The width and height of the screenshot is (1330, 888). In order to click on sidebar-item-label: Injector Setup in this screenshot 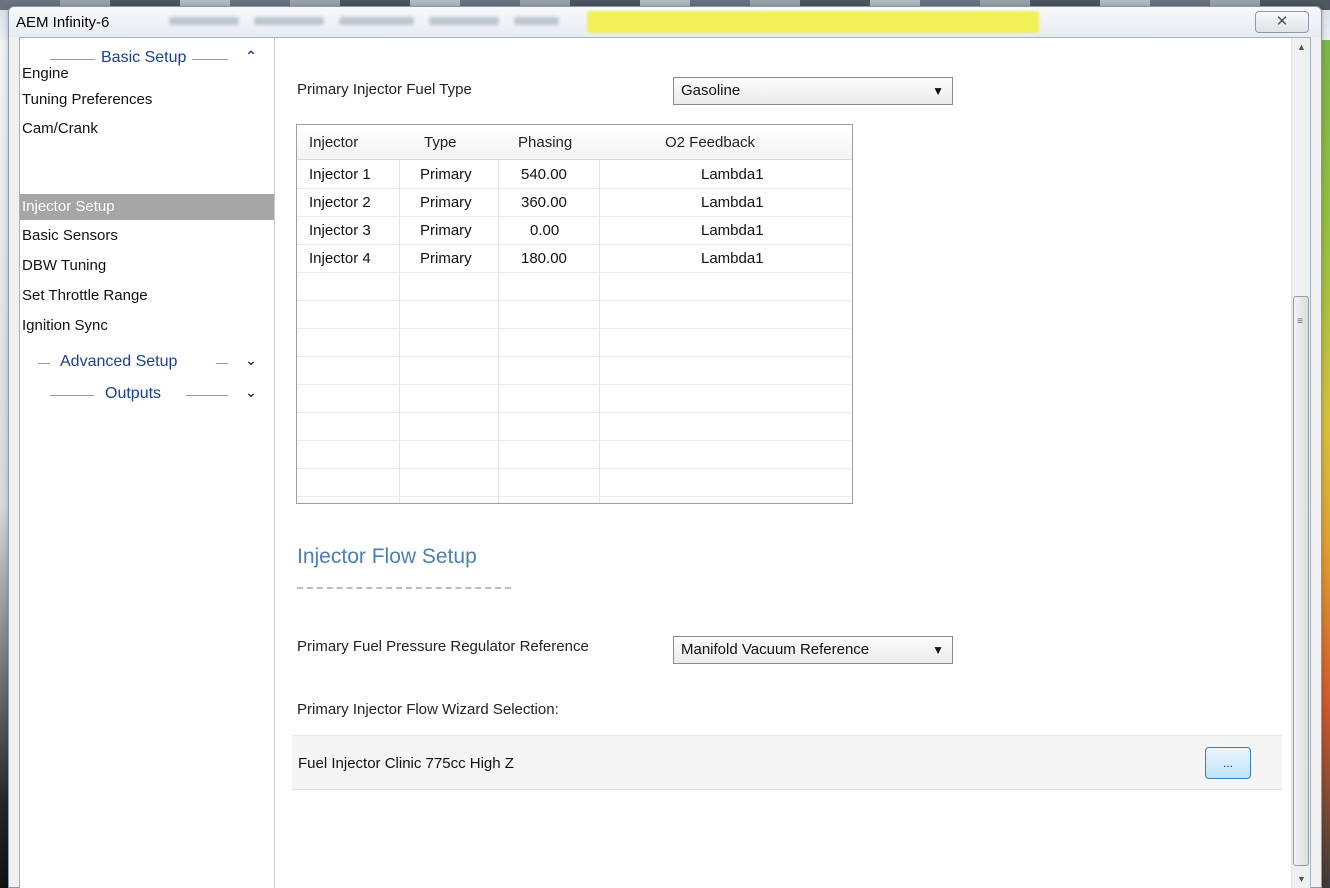, I will do `click(68, 206)`.